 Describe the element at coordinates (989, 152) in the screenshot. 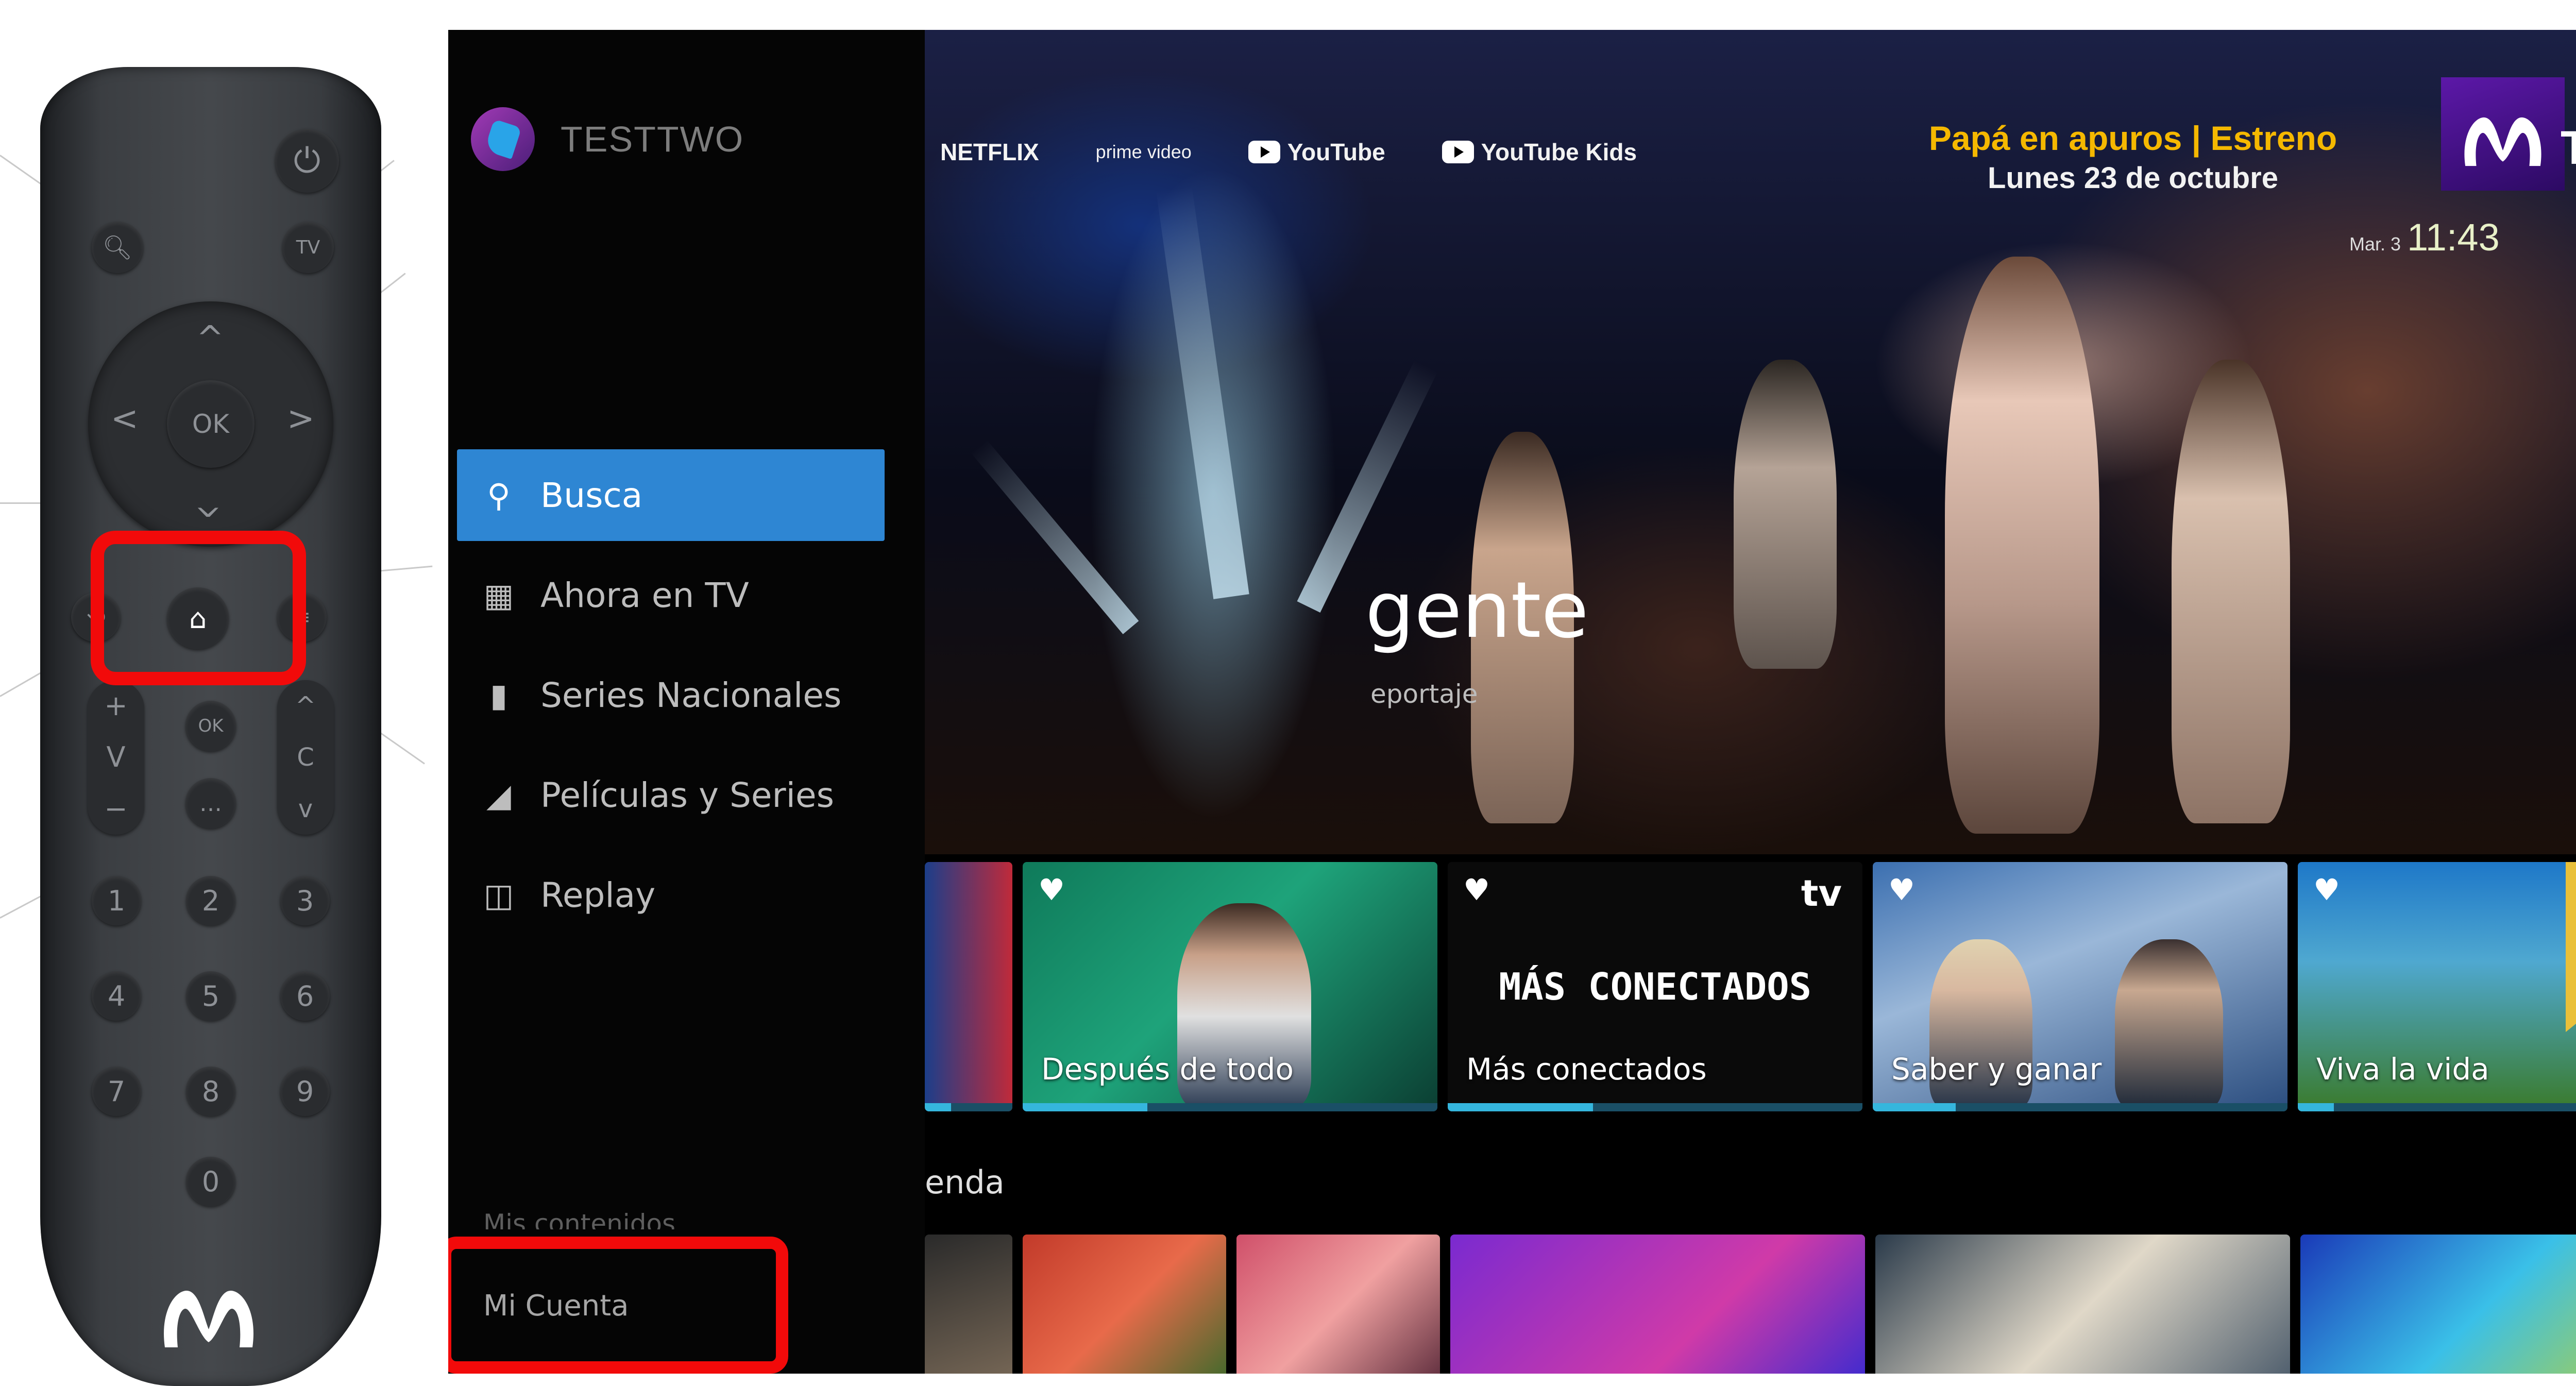

I see `netflix-logo: NETFLIX` at that location.